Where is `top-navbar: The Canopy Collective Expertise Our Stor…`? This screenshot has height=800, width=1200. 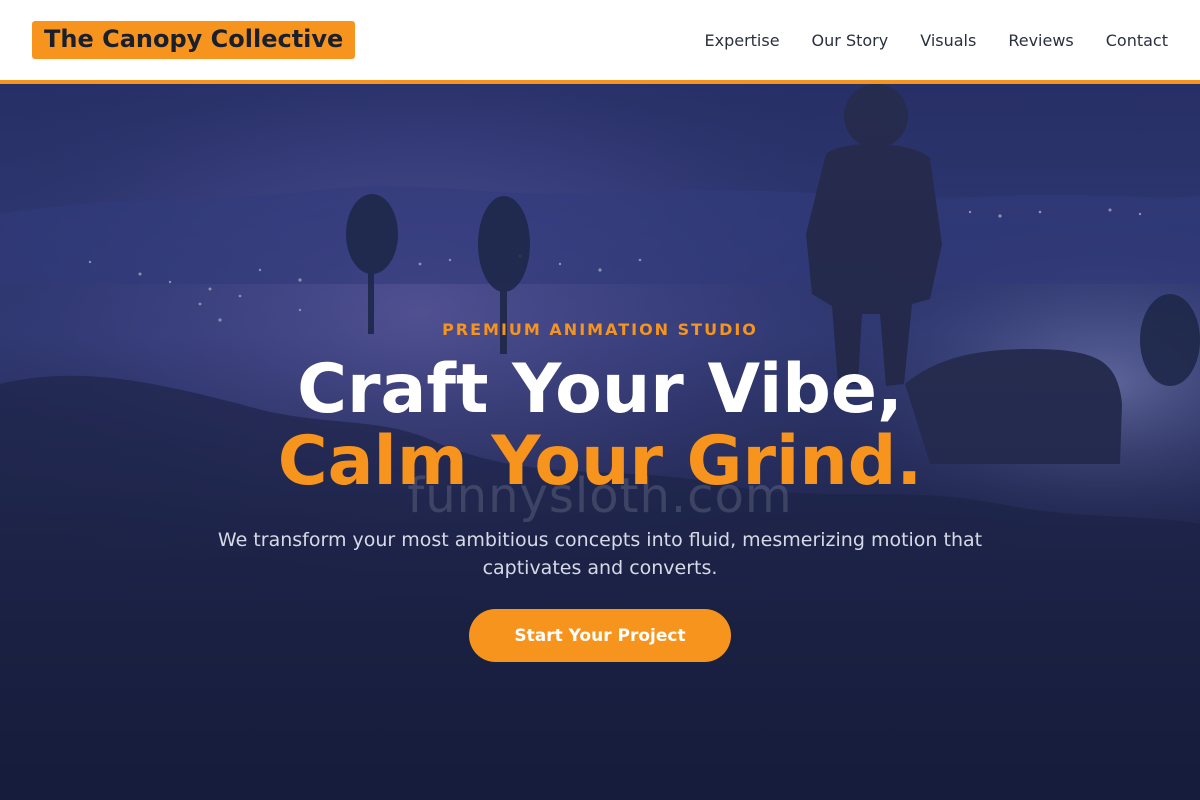 top-navbar: The Canopy Collective Expertise Our Stor… is located at coordinates (600, 42).